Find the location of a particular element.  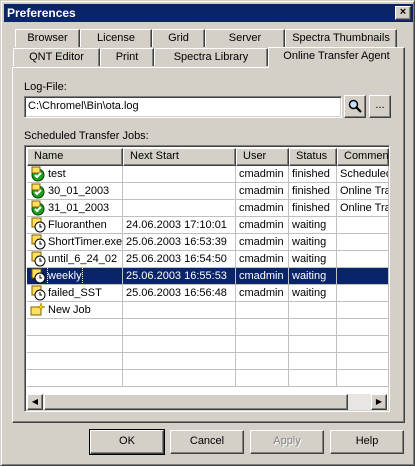

table-row: test cmadmin finished Scheduled is located at coordinates (208, 174).